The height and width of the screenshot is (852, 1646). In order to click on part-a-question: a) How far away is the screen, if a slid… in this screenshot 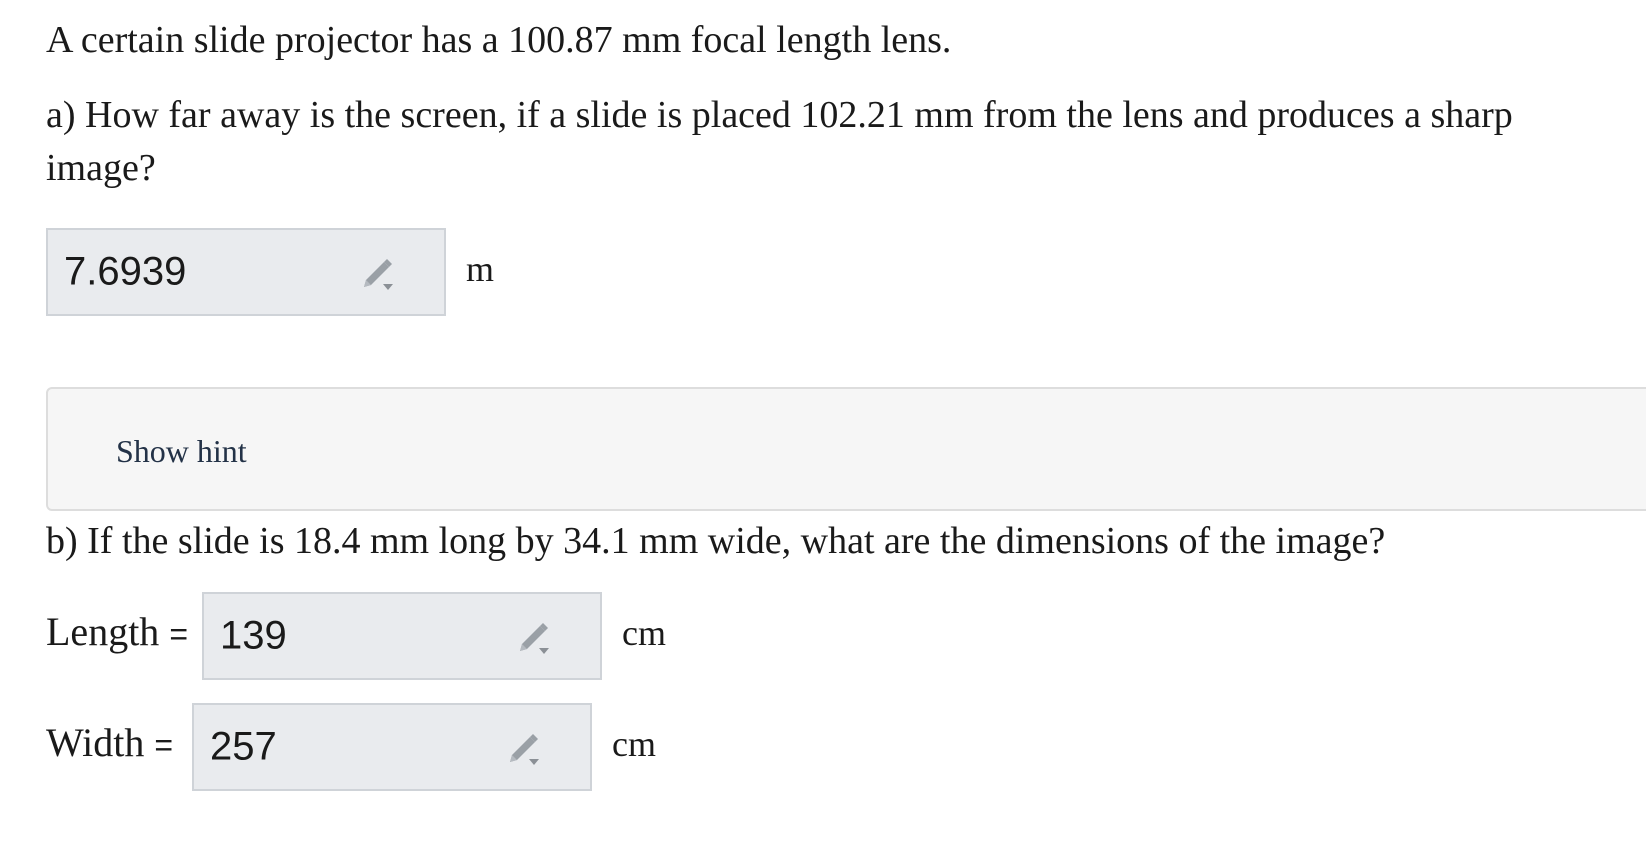, I will do `click(779, 115)`.